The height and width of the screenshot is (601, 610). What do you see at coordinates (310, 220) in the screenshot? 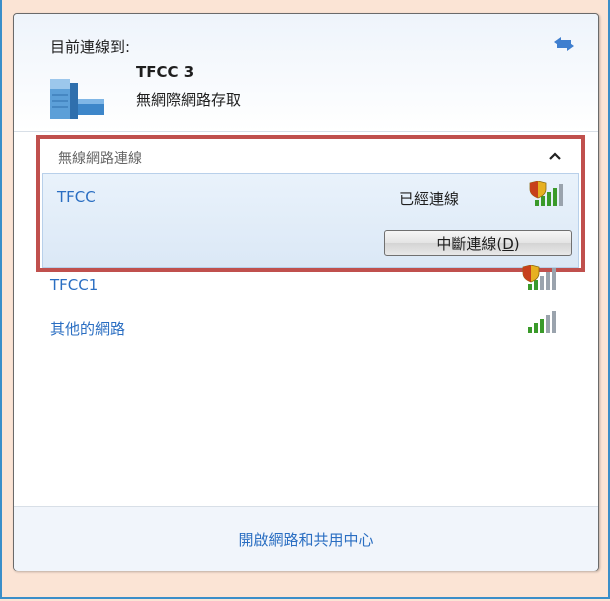
I see `network-item-connected: TFCC 已經連線 中斷連線(D)` at bounding box center [310, 220].